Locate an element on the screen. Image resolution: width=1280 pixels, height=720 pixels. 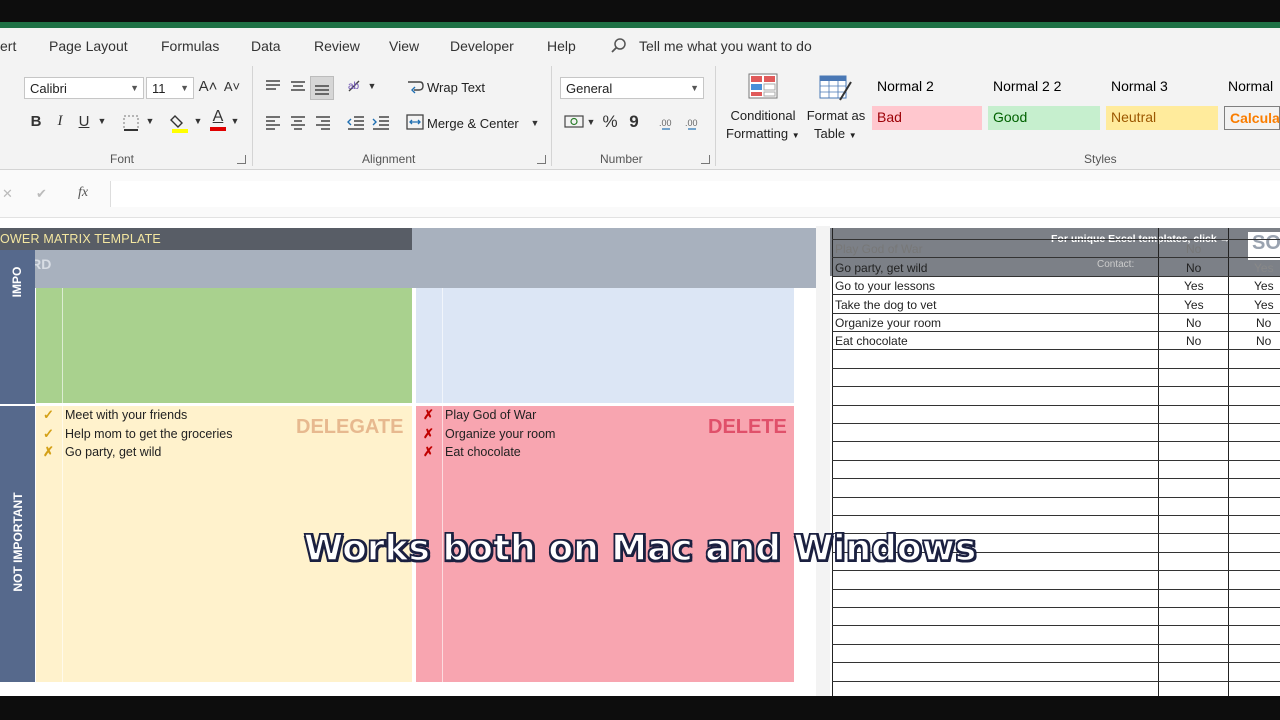
cancel-icon: ✕ is located at coordinates (7, 194).